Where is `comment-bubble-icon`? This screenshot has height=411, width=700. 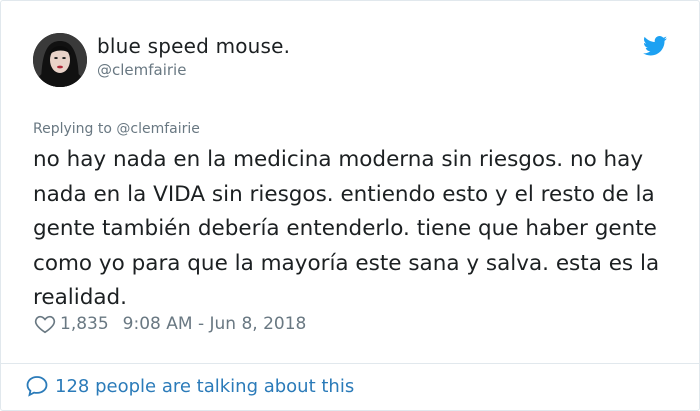 comment-bubble-icon is located at coordinates (37, 386).